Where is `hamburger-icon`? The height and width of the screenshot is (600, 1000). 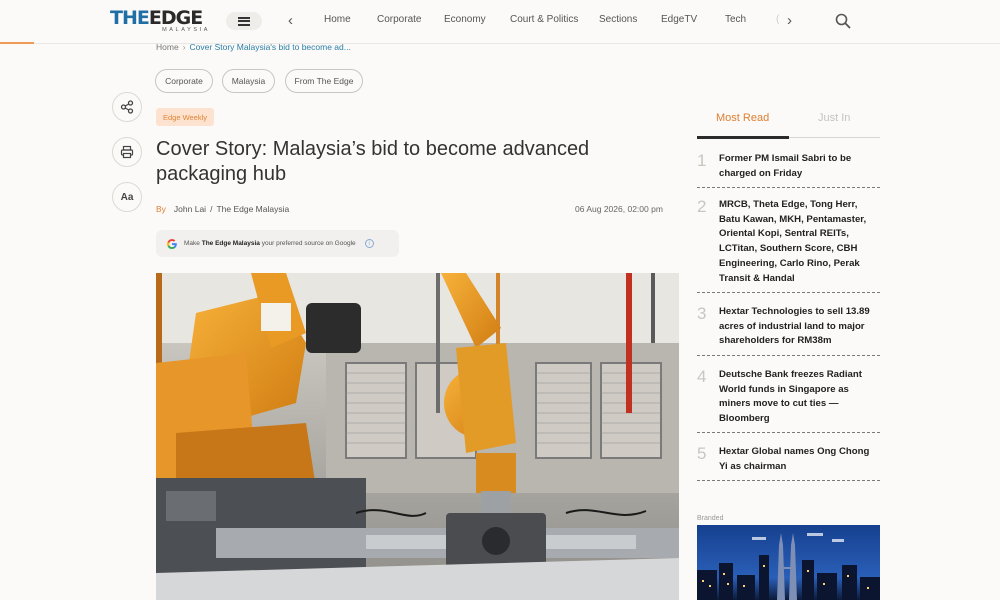
hamburger-icon is located at coordinates (244, 21).